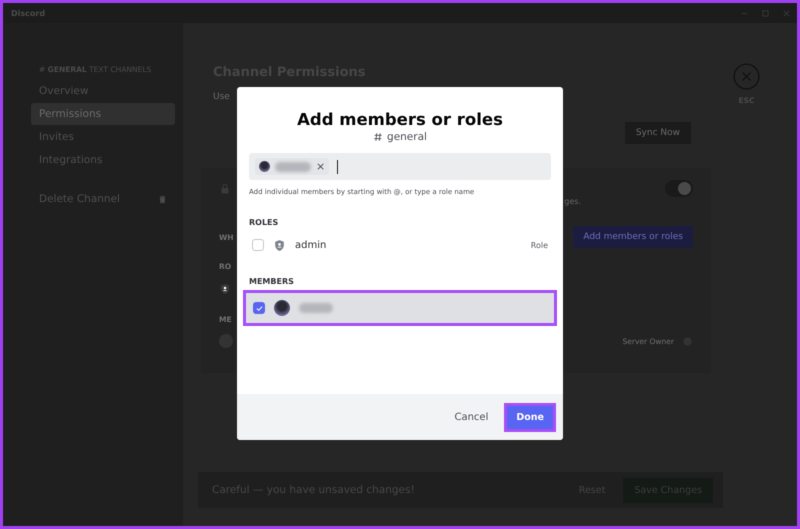  I want to click on search-field: ×, so click(400, 166).